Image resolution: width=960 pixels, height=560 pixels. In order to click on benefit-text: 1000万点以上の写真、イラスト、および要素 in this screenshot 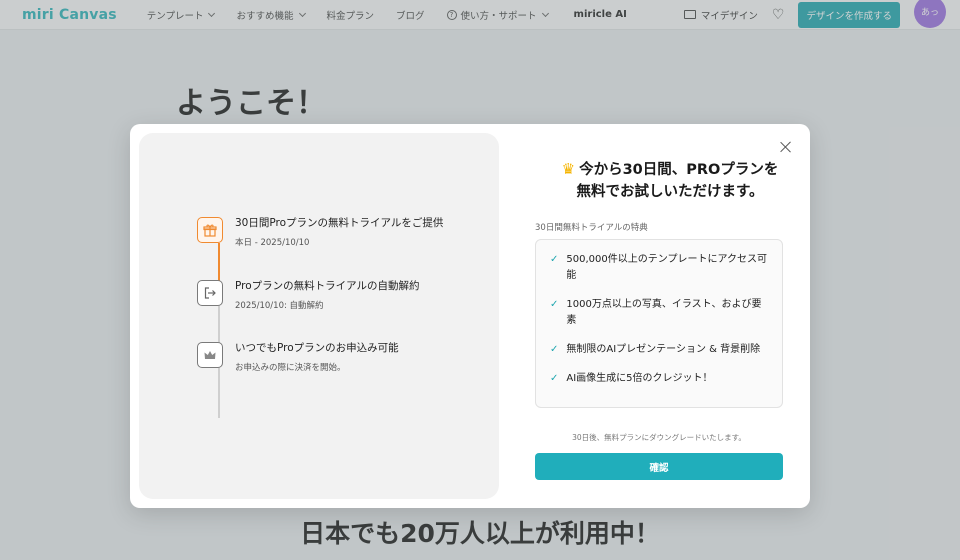, I will do `click(664, 312)`.